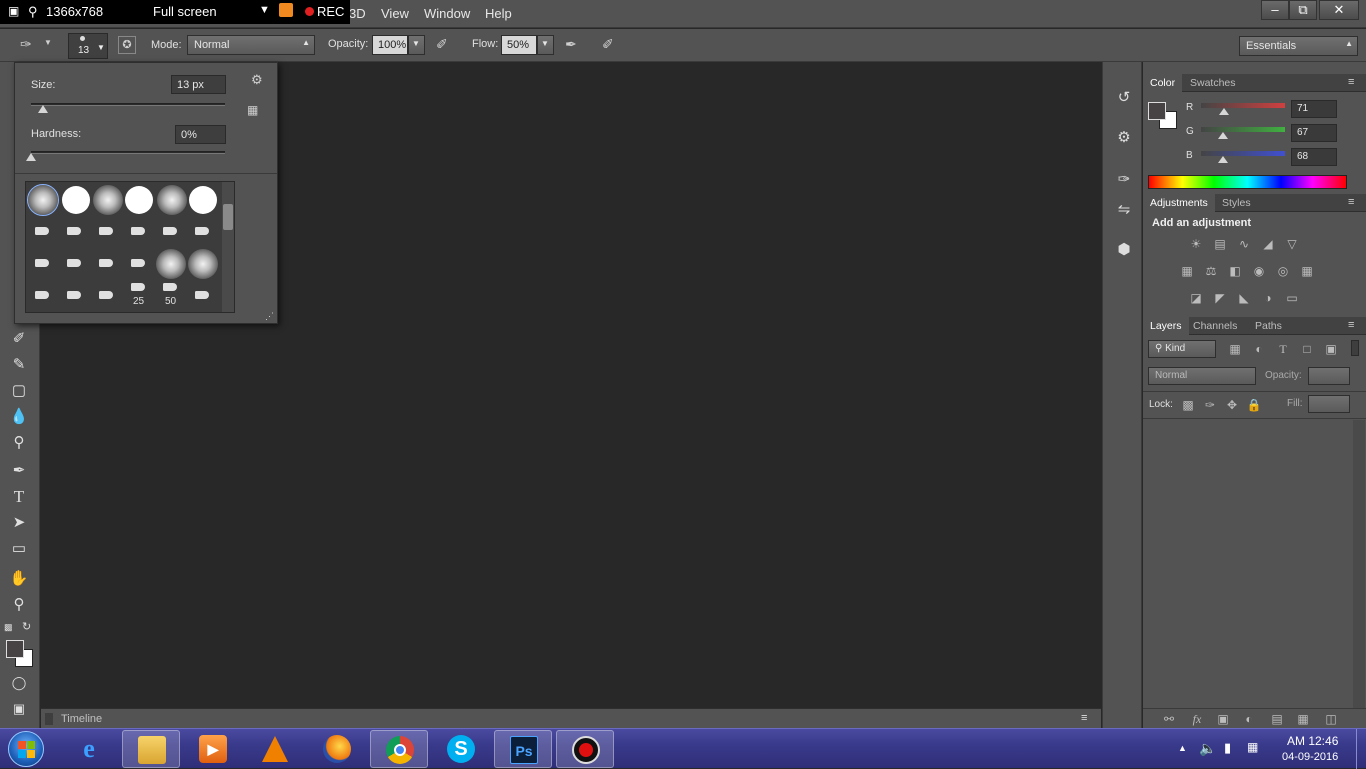  I want to click on preset-scrollbar, so click(228, 247).